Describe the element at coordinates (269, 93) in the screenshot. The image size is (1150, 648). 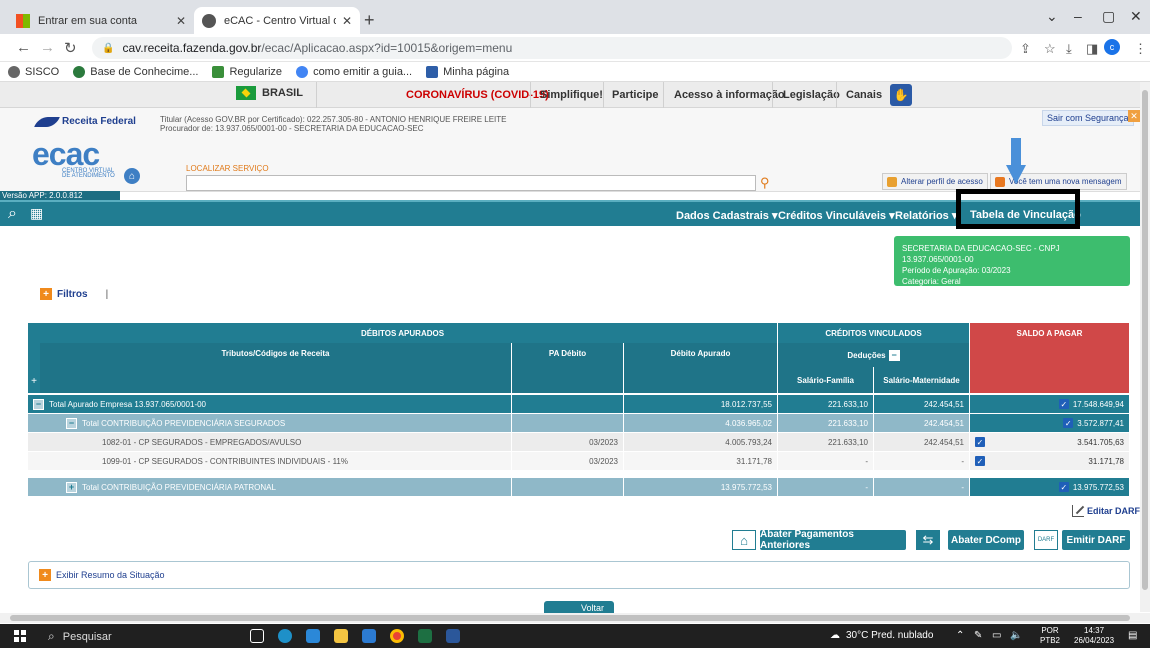
I see `brasil-link: BRASIL` at that location.